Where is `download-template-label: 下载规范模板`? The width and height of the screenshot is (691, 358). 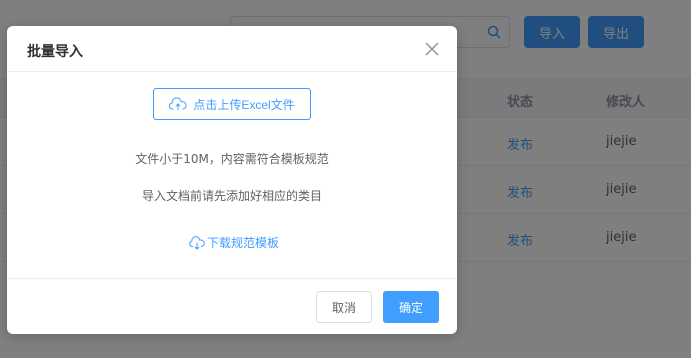
download-template-label: 下载规范模板 is located at coordinates (243, 243).